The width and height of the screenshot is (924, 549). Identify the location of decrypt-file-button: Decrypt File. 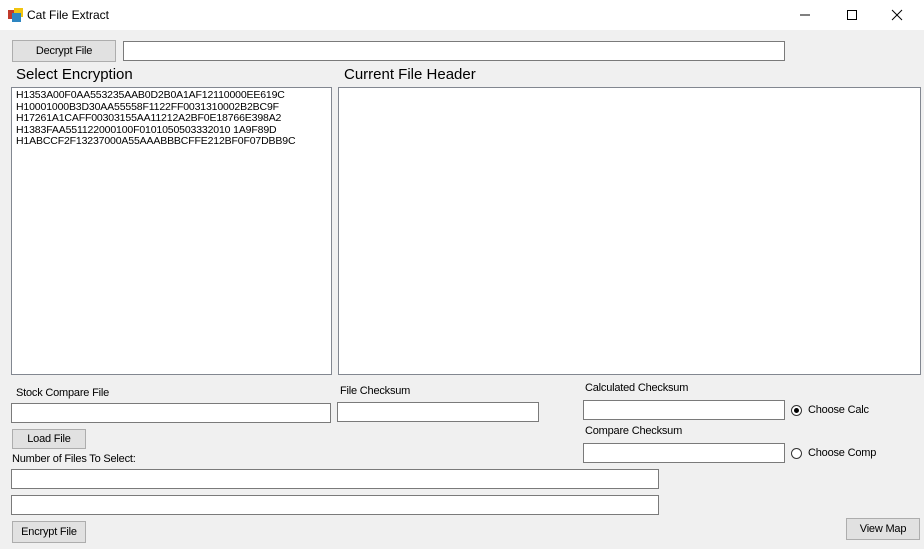
(64, 51).